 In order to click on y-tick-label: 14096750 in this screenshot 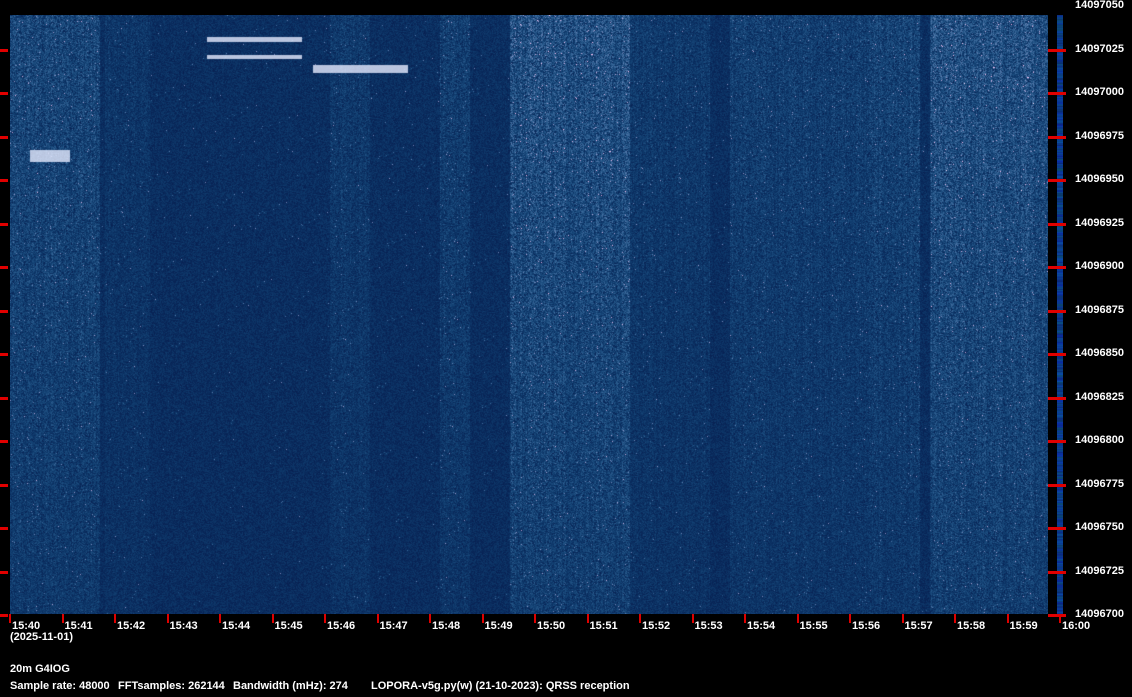, I will do `click(1099, 527)`.